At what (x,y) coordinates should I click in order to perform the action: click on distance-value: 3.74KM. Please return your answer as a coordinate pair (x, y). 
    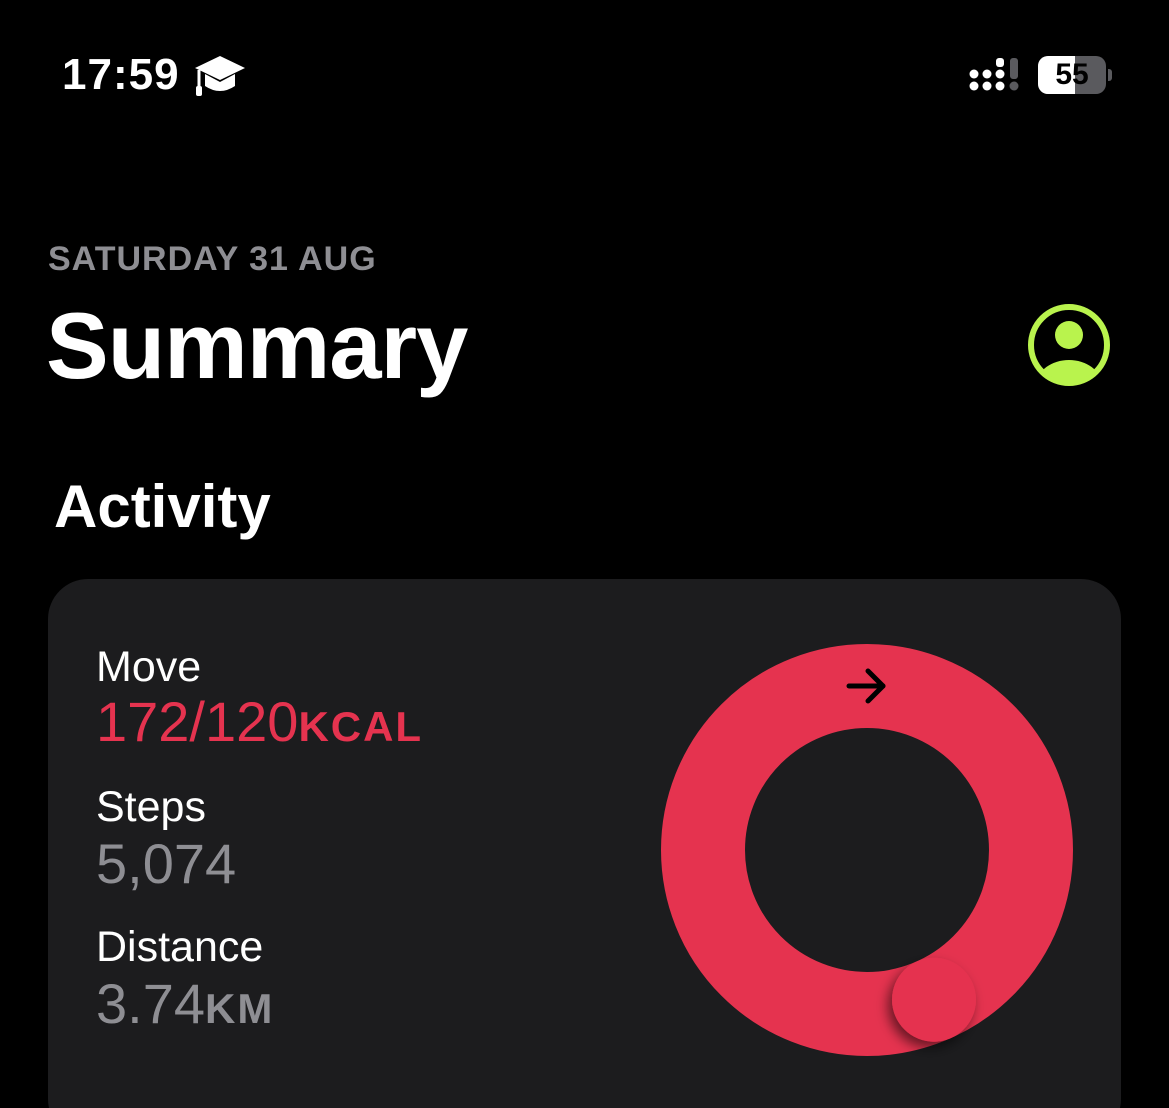
    Looking at the image, I should click on (185, 1003).